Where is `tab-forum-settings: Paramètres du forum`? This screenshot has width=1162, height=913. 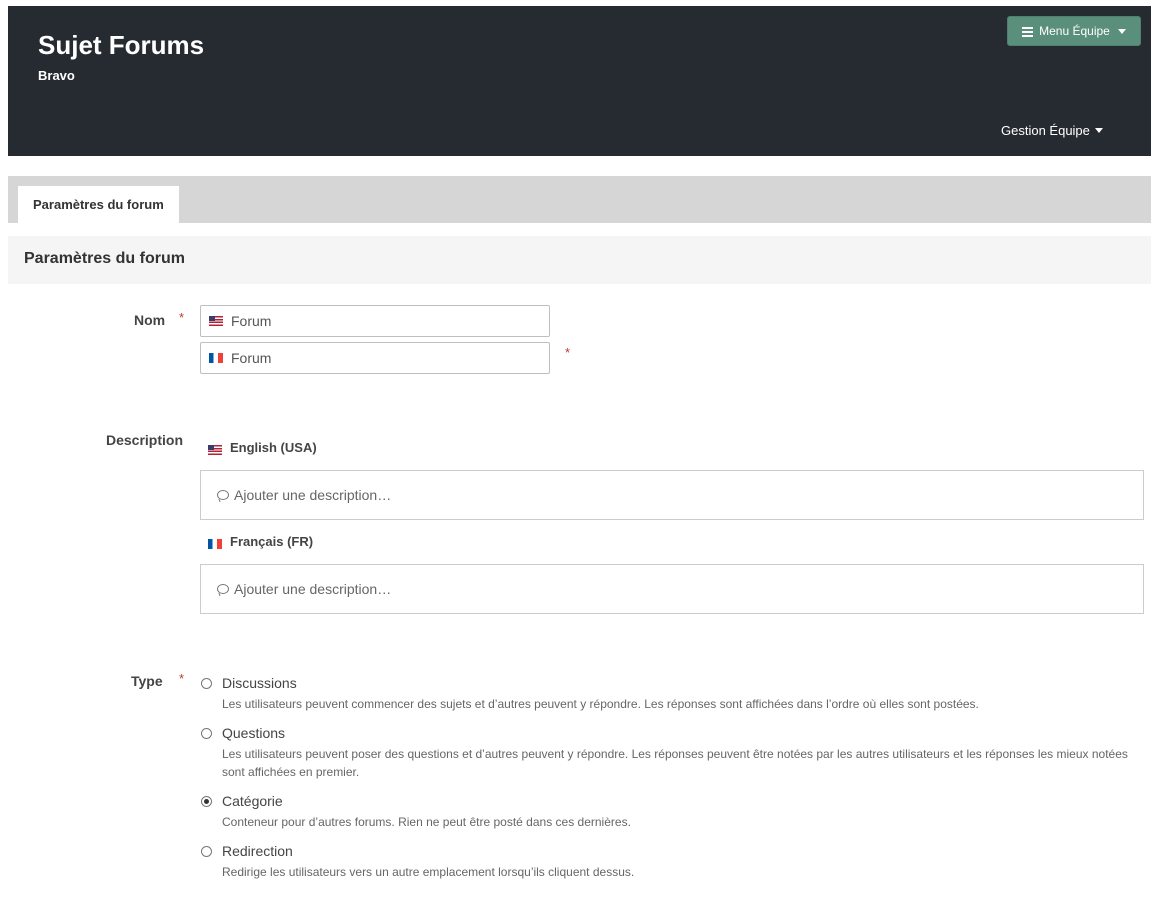 tab-forum-settings: Paramètres du forum is located at coordinates (98, 204).